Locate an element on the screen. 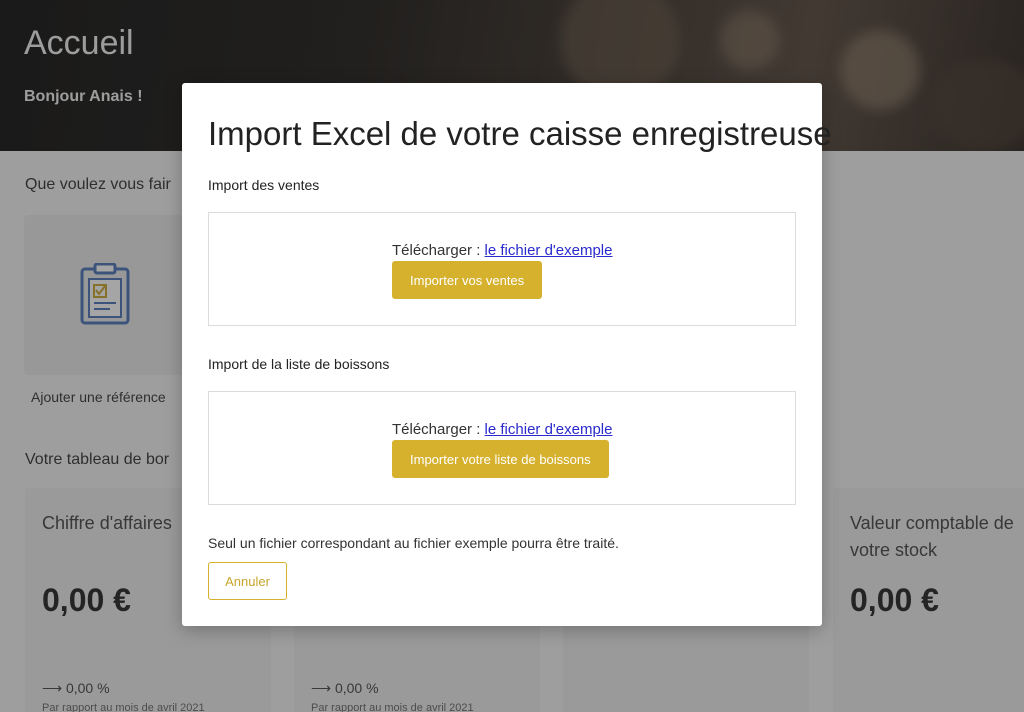 Image resolution: width=1024 pixels, height=712 pixels. drinks-download-line: Télécharger : le fichier d'exemple is located at coordinates (502, 429).